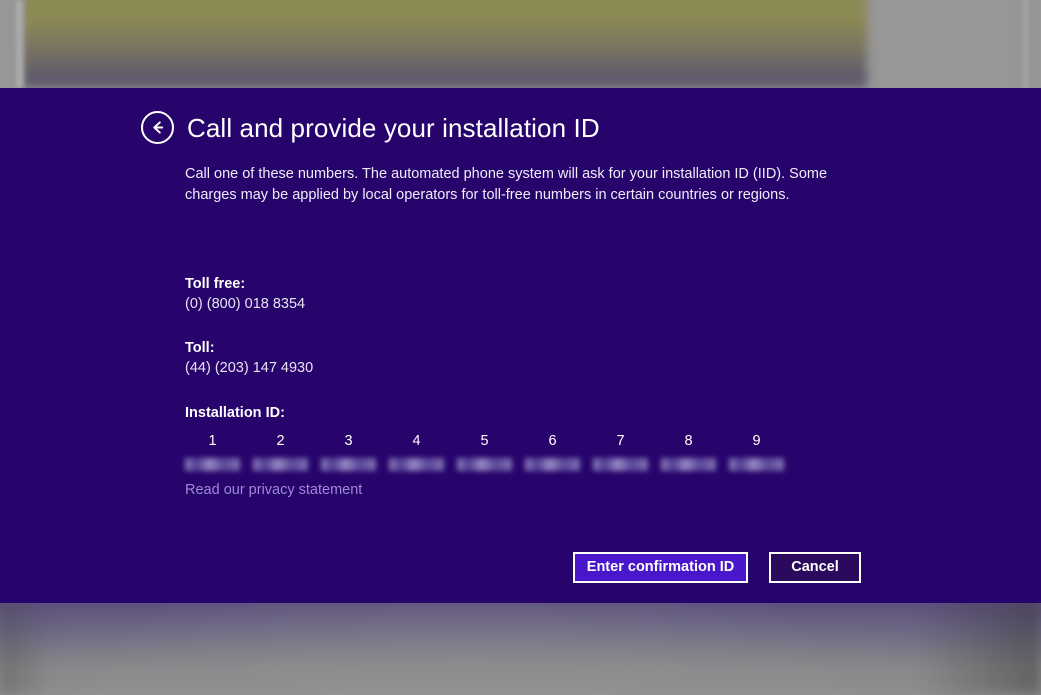 The width and height of the screenshot is (1041, 695). Describe the element at coordinates (19, 44) in the screenshot. I see `backdrop-window-left-edge` at that location.